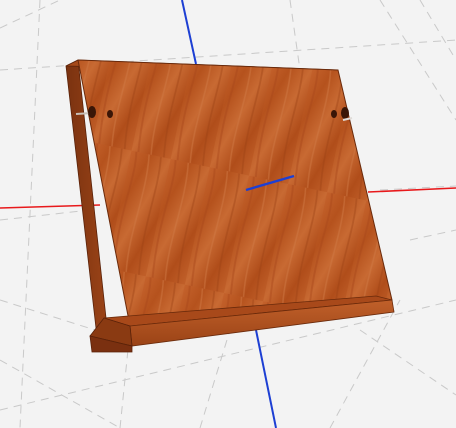 The height and width of the screenshot is (428, 456). Describe the element at coordinates (110, 114) in the screenshot. I see `hole-left` at that location.